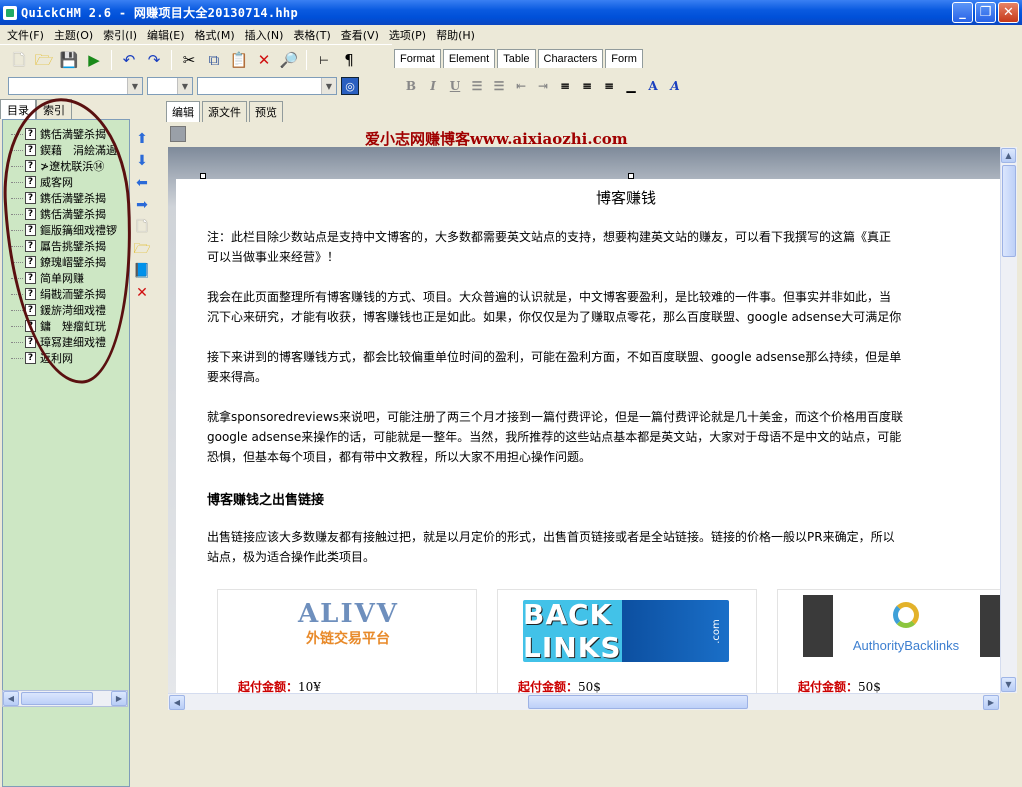 The width and height of the screenshot is (1022, 787). Describe the element at coordinates (570, 58) in the screenshot. I see `tab-characters: Characters` at that location.